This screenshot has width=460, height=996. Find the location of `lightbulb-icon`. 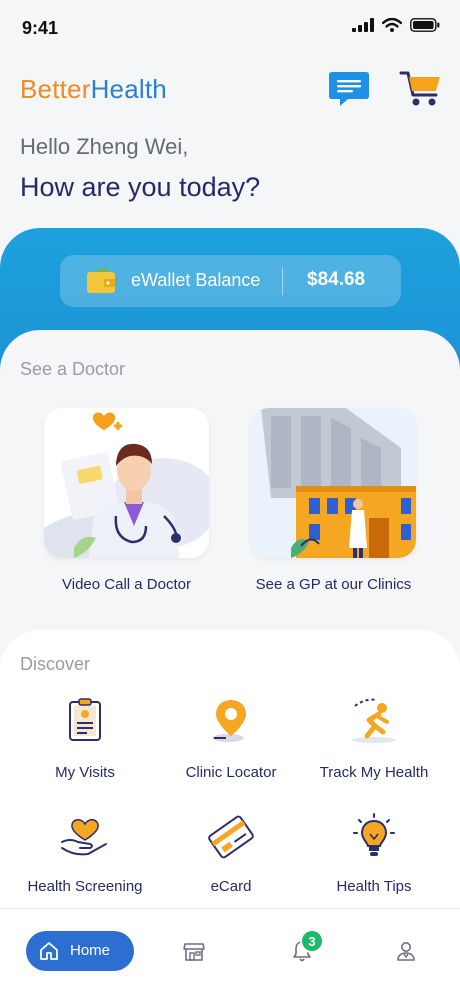

lightbulb-icon is located at coordinates (374, 834).